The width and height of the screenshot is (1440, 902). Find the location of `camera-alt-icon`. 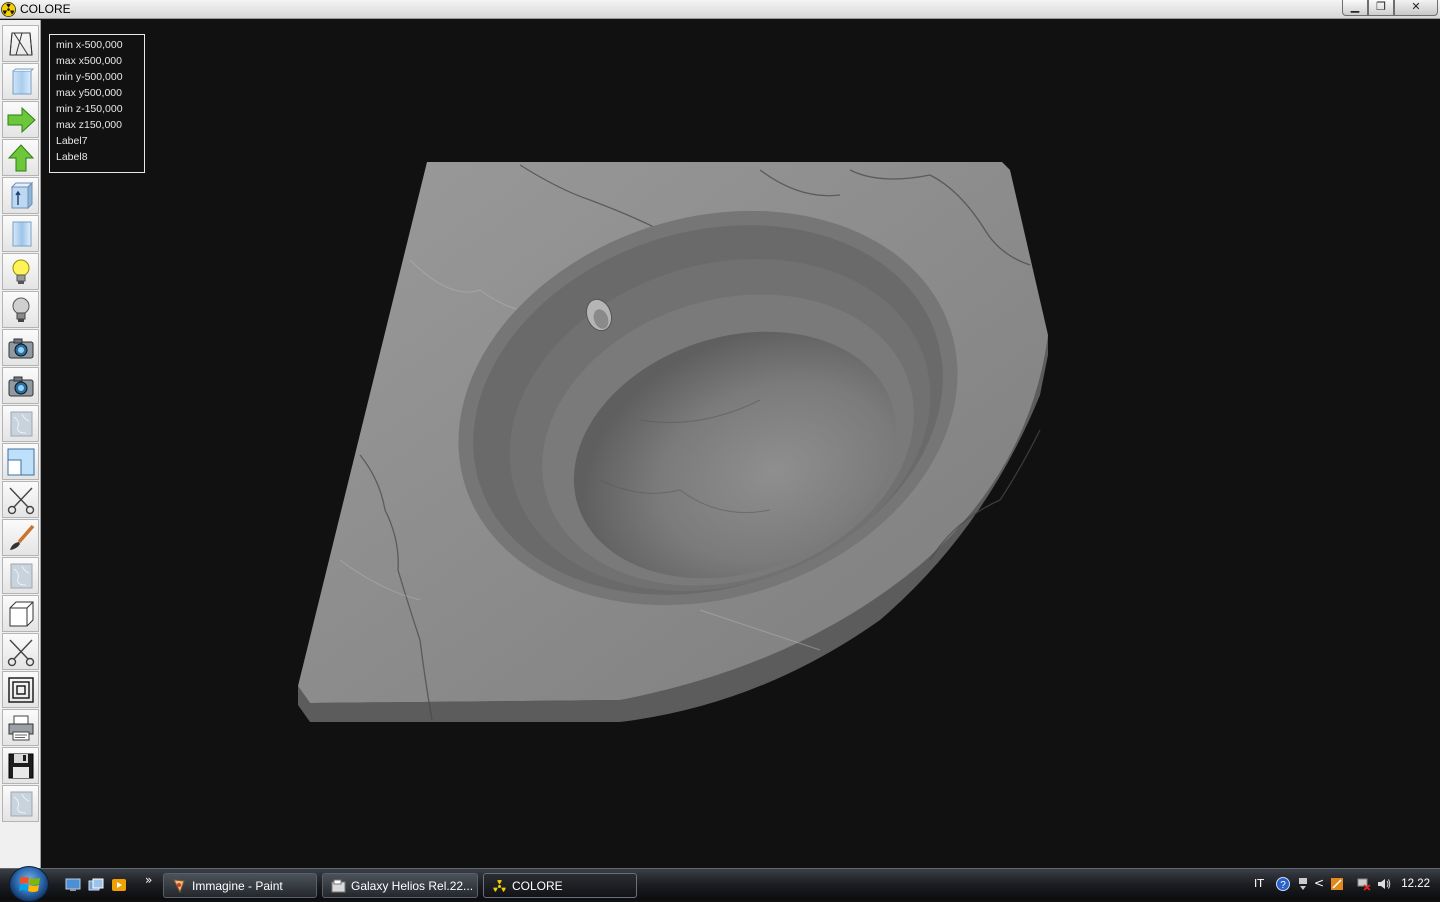

camera-alt-icon is located at coordinates (21, 386).